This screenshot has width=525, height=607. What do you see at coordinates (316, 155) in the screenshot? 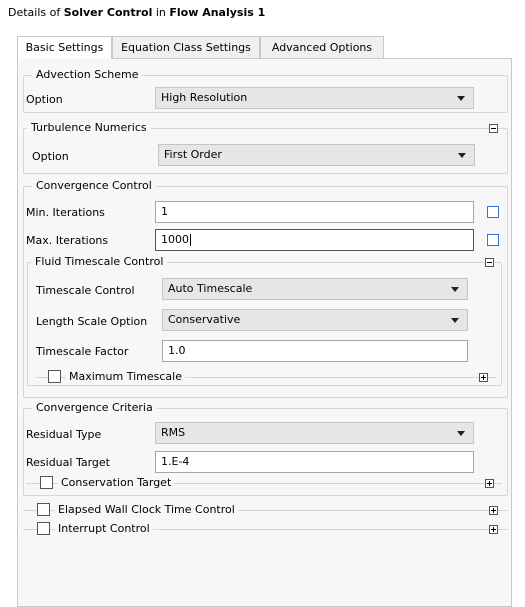
I see `turbulence-option-dropdown: First Order` at bounding box center [316, 155].